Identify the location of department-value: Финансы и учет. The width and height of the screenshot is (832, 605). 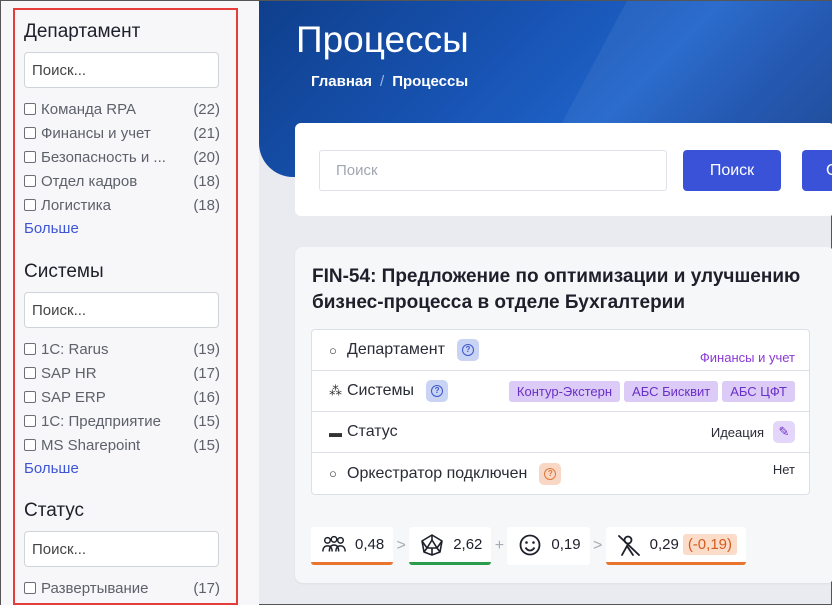
(747, 357).